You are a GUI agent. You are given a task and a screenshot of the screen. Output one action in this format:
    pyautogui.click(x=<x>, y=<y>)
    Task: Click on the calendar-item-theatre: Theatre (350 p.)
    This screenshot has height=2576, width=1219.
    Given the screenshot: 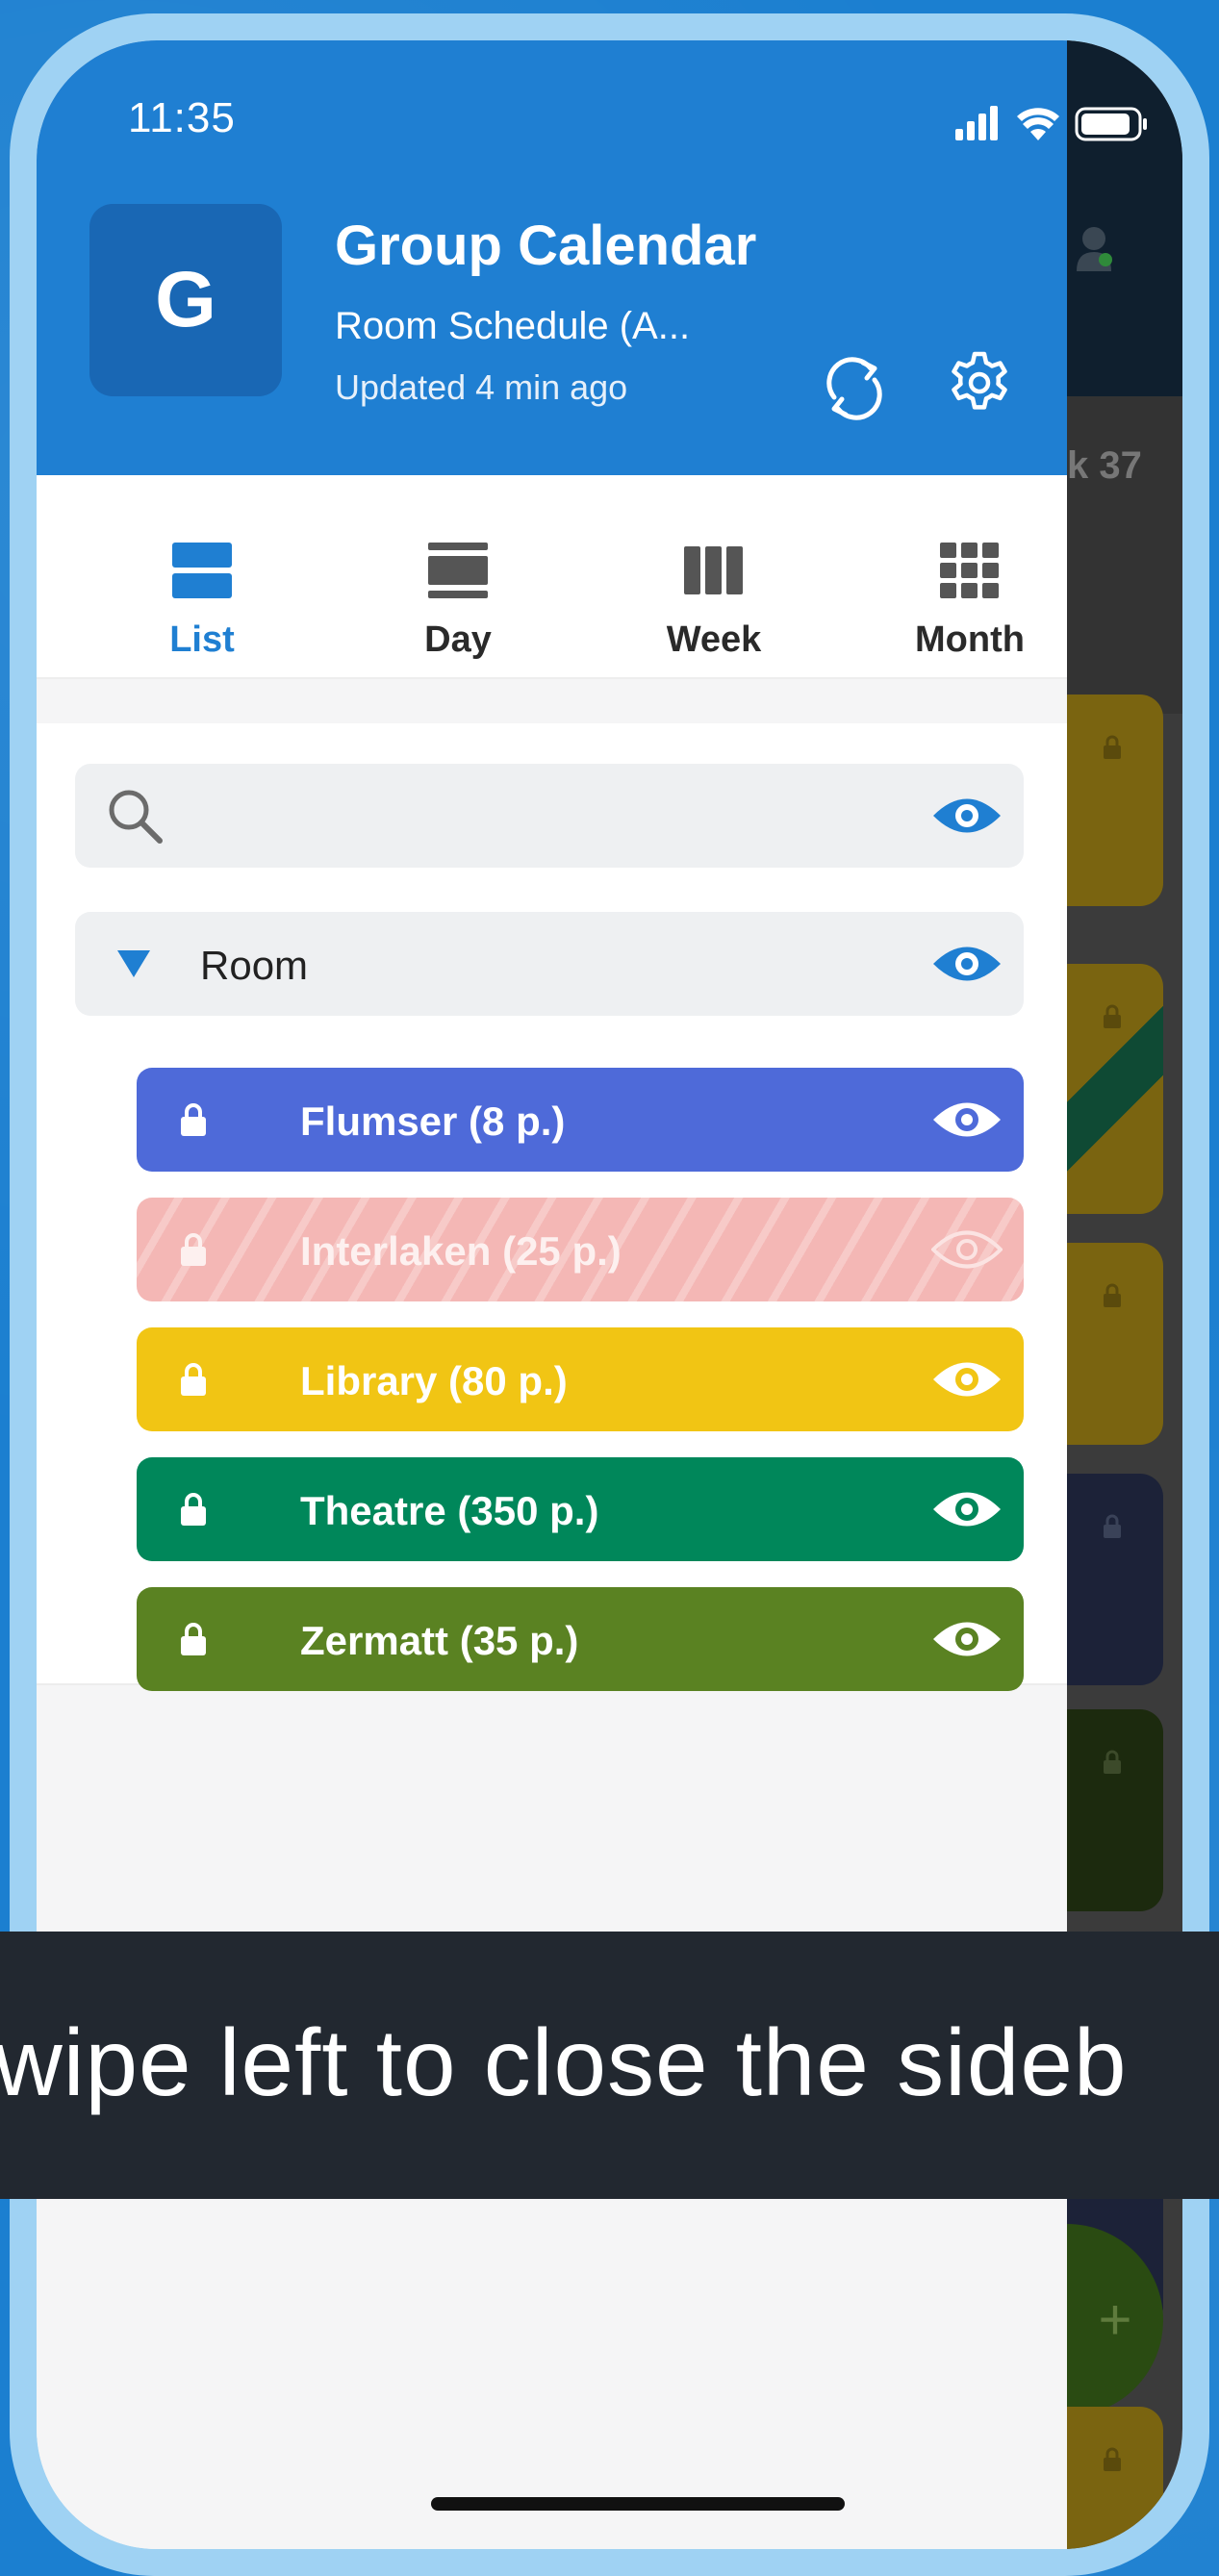 What is the action you would take?
    pyautogui.click(x=580, y=1509)
    